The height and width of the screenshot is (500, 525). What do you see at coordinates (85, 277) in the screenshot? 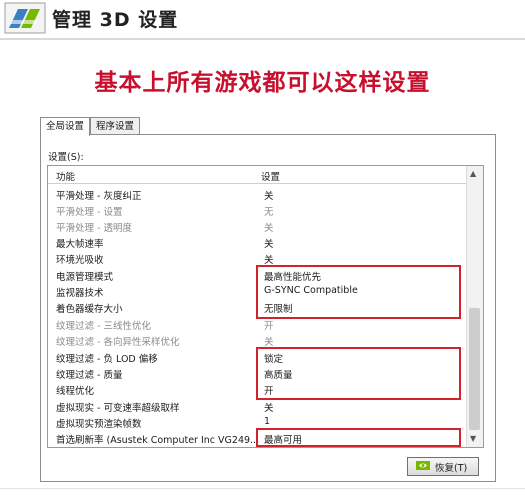
I see `feature-name: 电源管理模式` at bounding box center [85, 277].